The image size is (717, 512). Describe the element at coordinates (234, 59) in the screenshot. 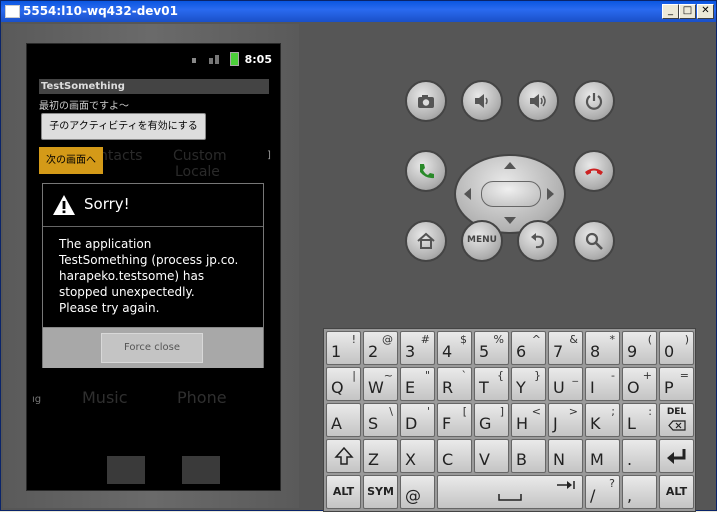

I see `battery-icon` at that location.